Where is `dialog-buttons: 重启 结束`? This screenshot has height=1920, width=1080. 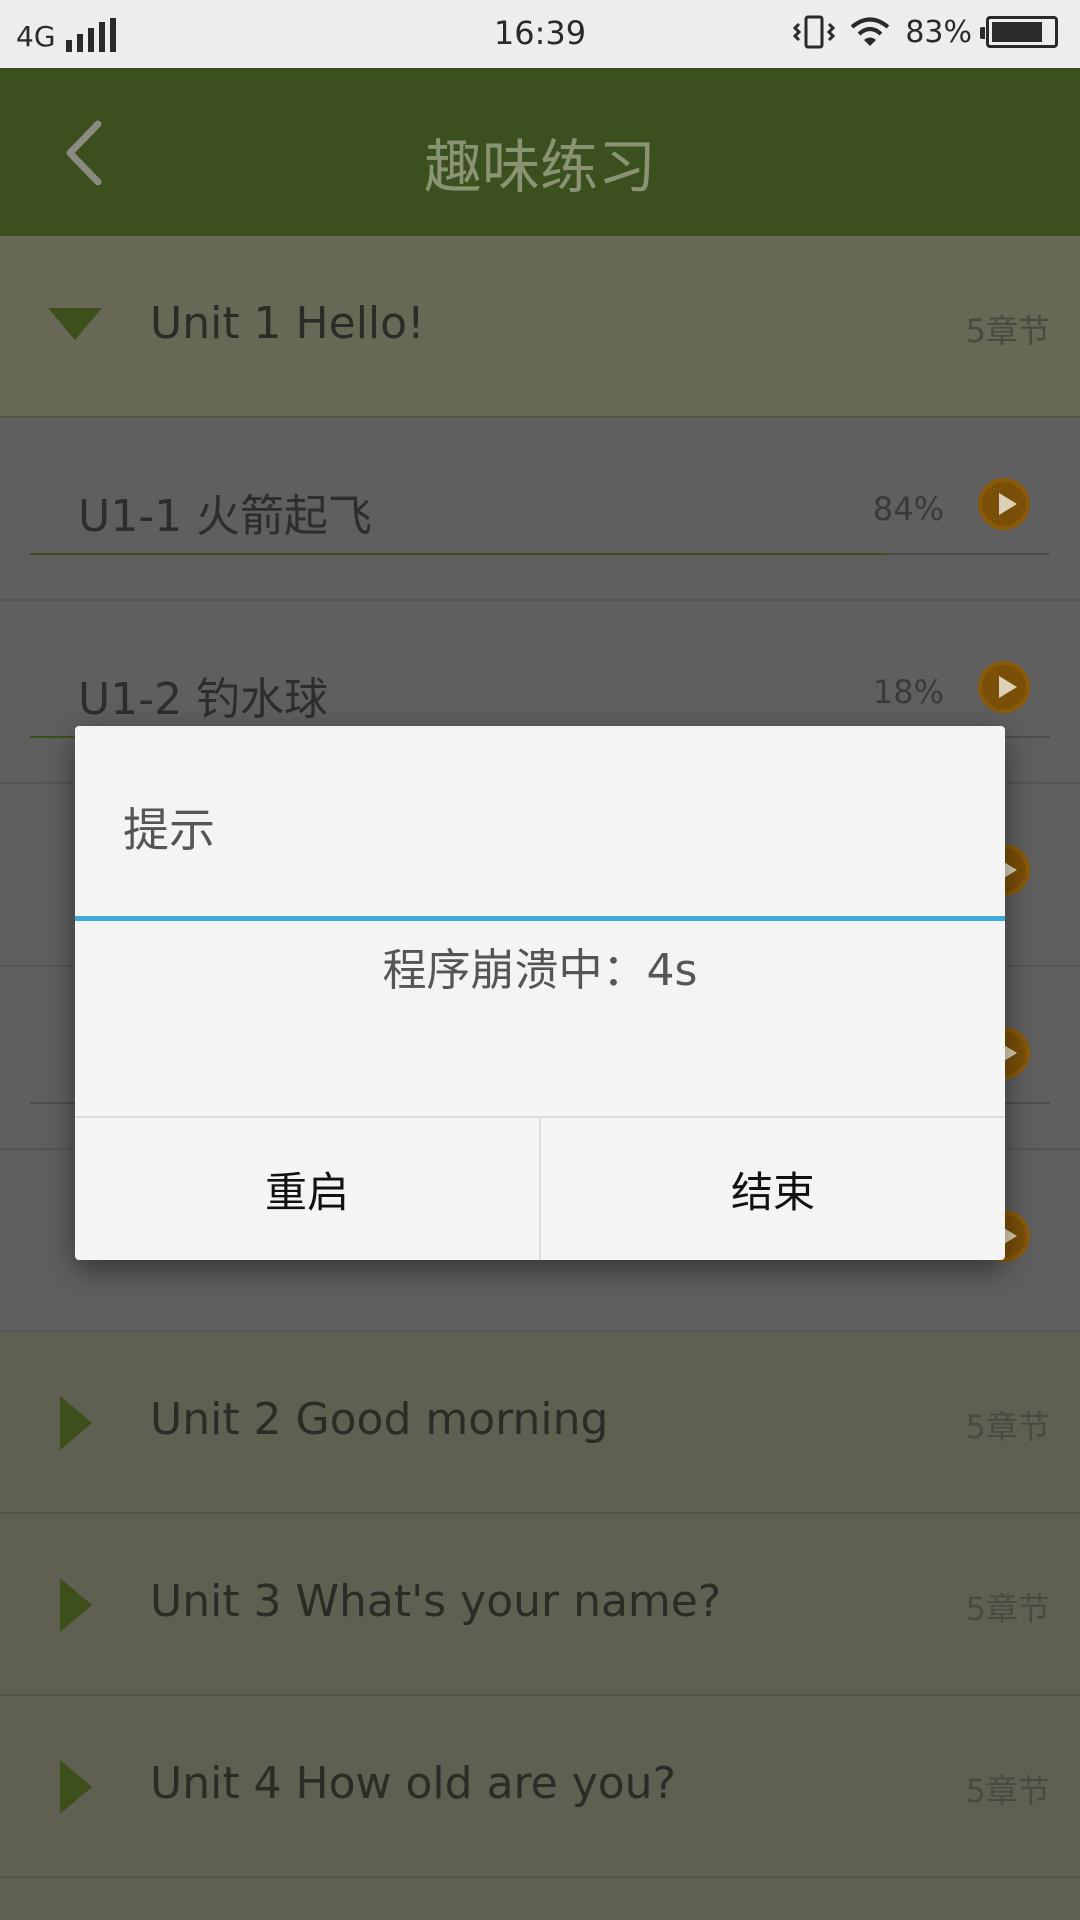
dialog-buttons: 重启 结束 is located at coordinates (540, 1188).